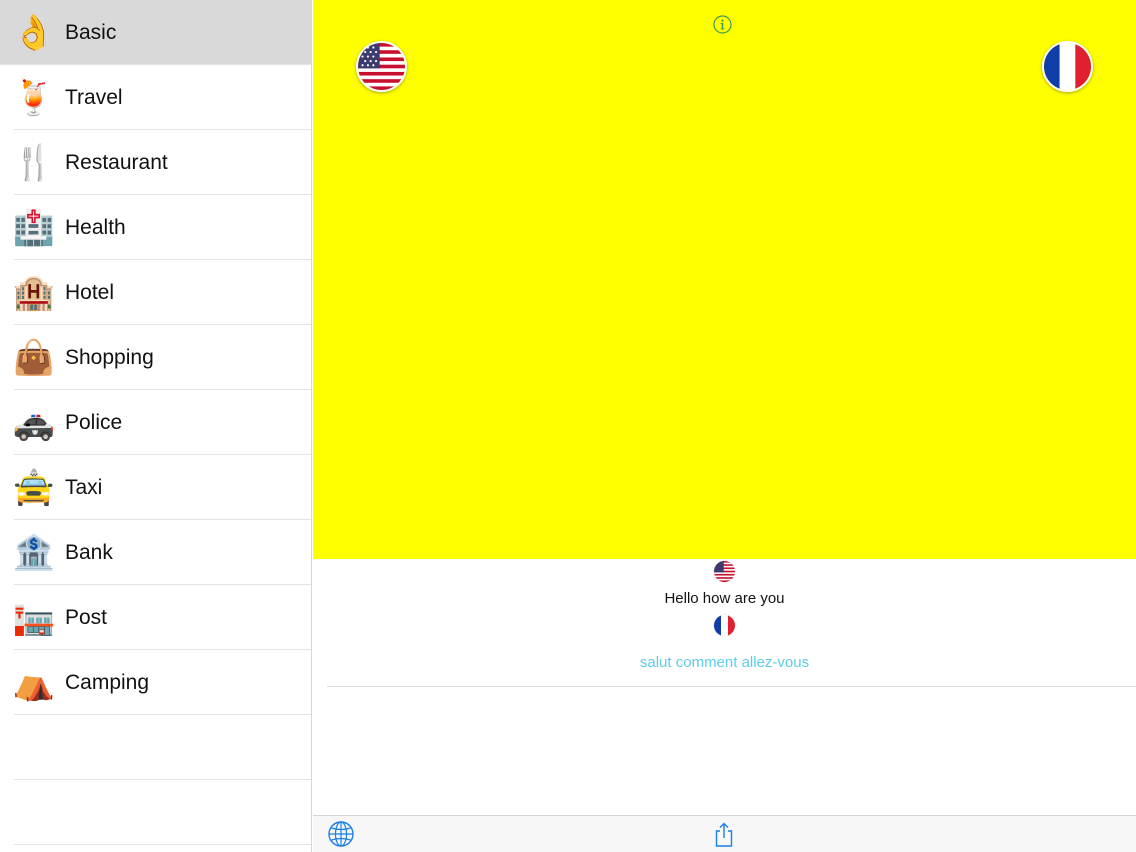 Image resolution: width=1136 pixels, height=852 pixels. Describe the element at coordinates (731, 686) in the screenshot. I see `divider` at that location.